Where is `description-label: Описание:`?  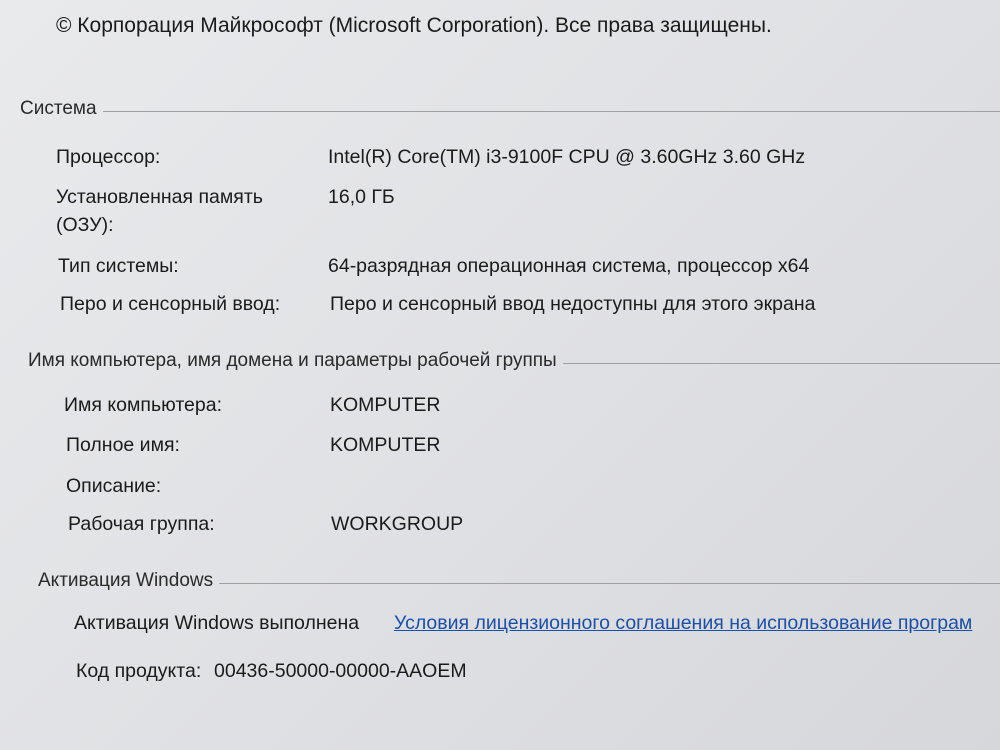
description-label: Описание: is located at coordinates (114, 486).